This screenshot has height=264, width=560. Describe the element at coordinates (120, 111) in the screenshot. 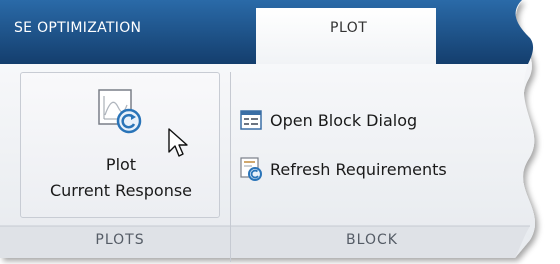

I see `plot-response-icon` at that location.